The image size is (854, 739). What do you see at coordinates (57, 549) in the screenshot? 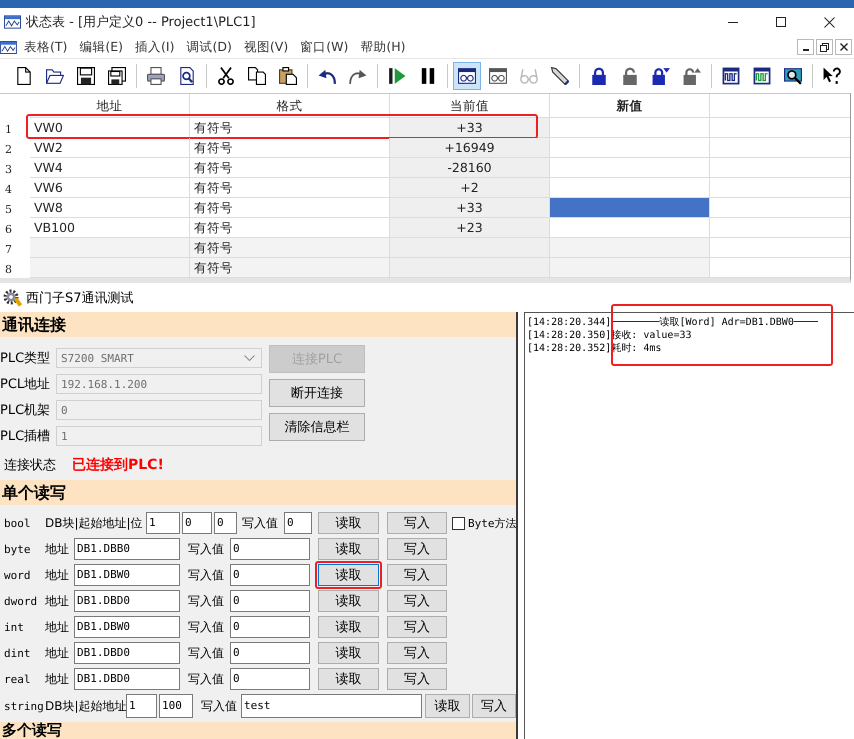
I see `field-label: 地址` at bounding box center [57, 549].